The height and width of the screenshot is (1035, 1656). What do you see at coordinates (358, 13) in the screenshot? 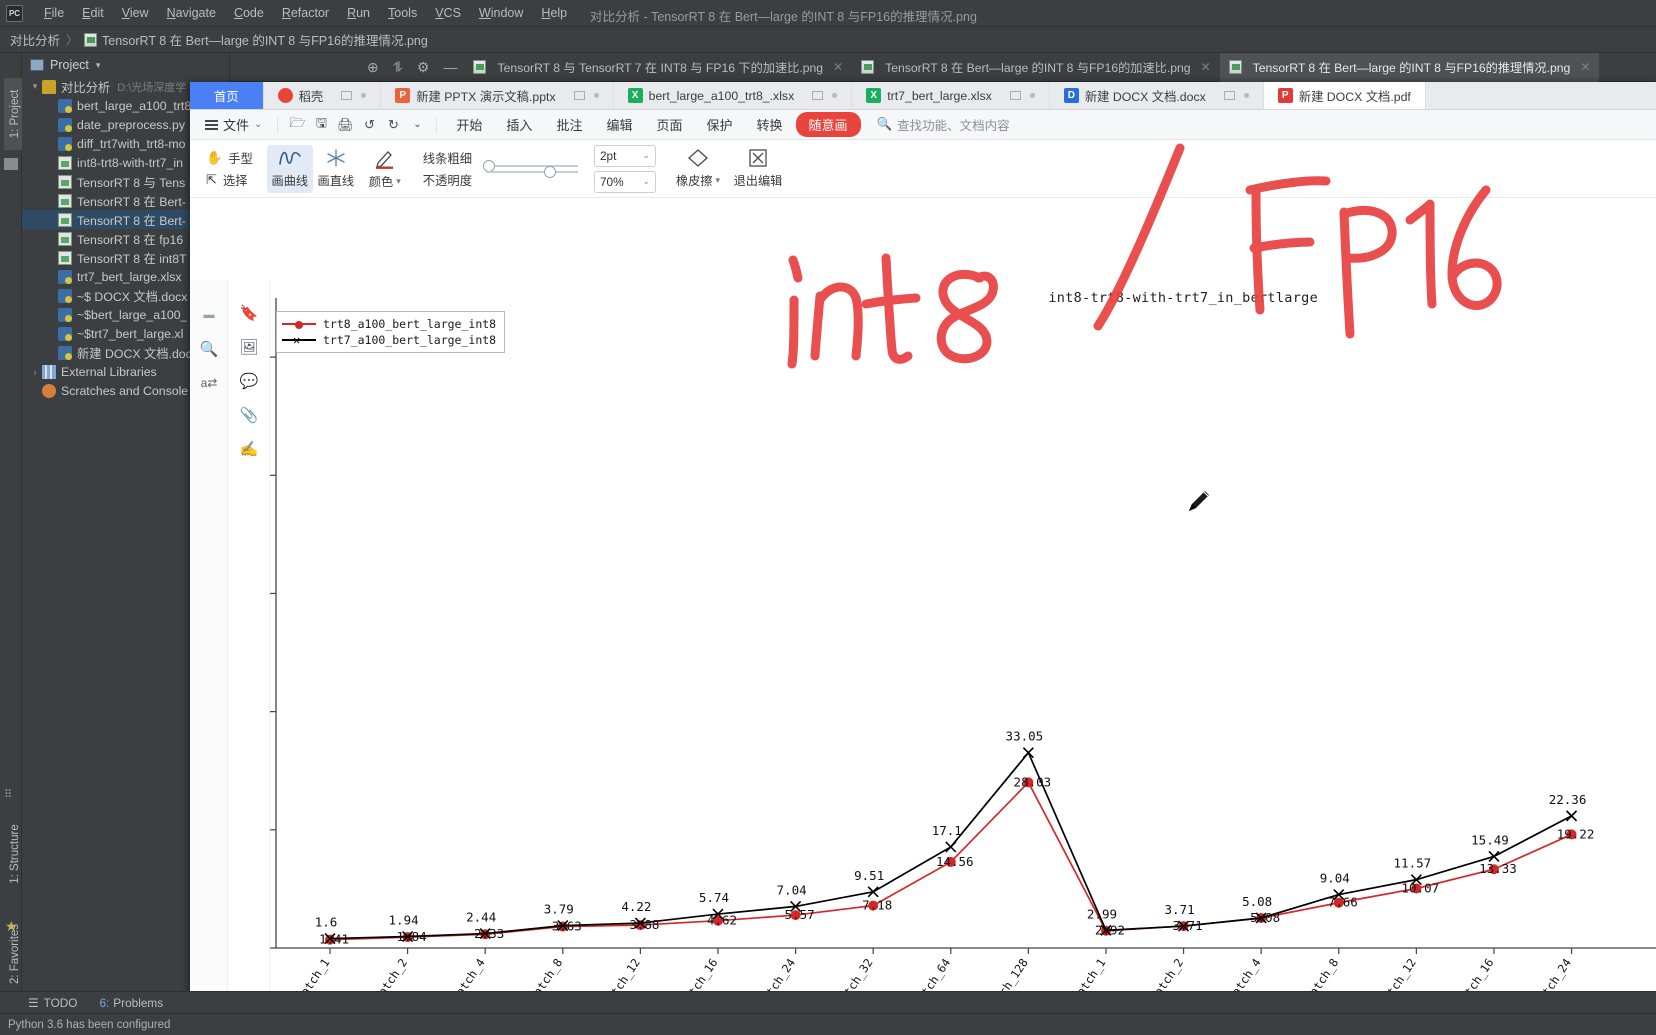
I see `menu-run: Run` at bounding box center [358, 13].